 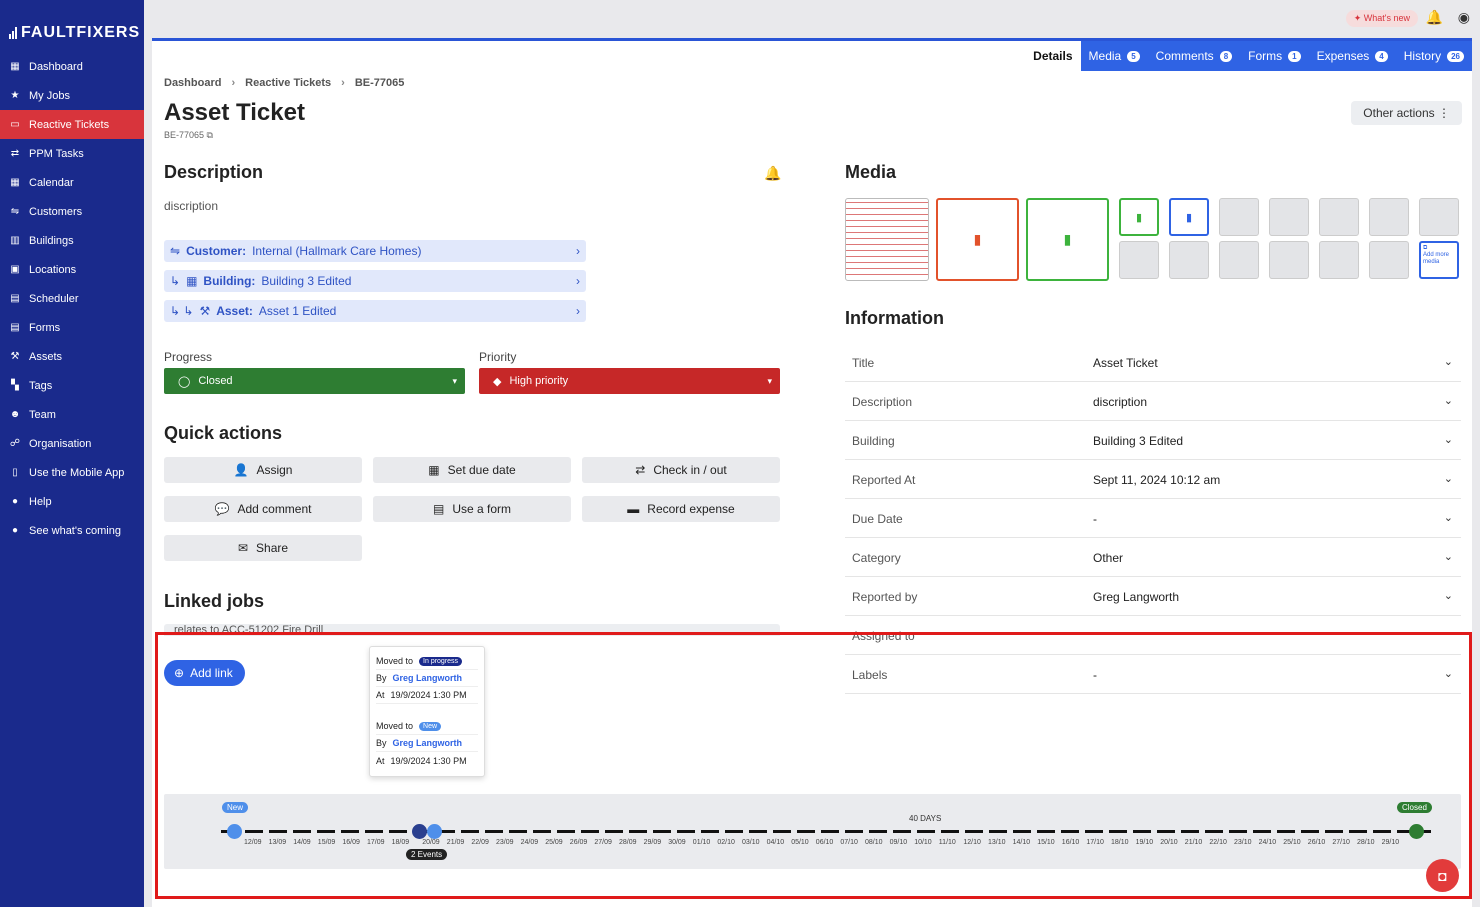 I want to click on timeline-tick-label: 10/10, so click(x=923, y=842).